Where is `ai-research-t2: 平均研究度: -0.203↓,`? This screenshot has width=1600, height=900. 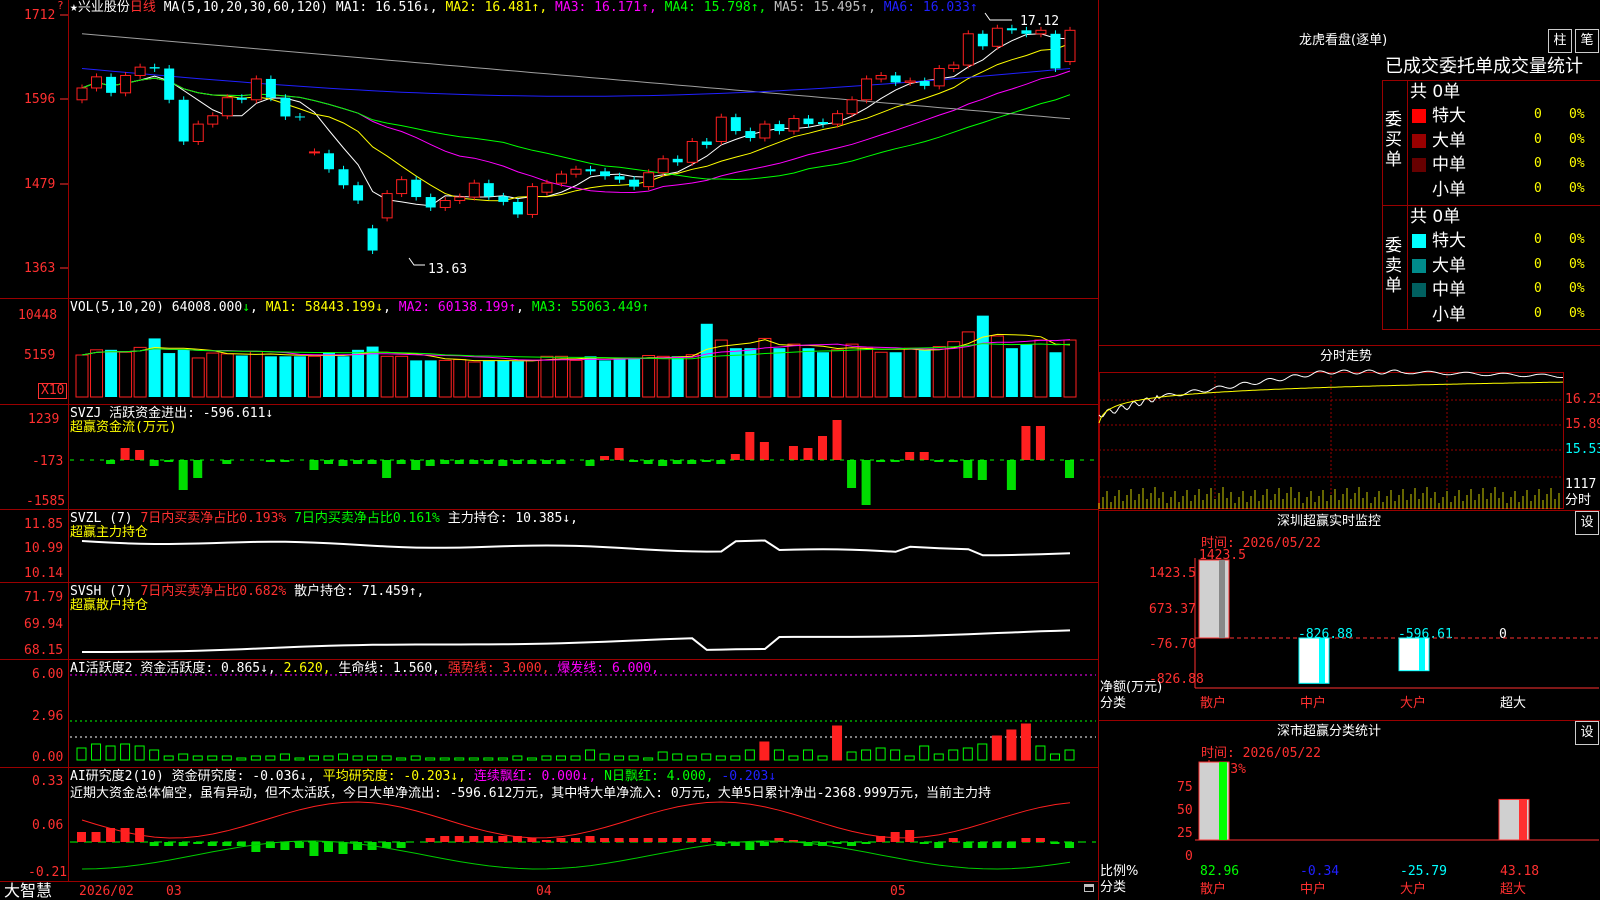
ai-research-t2: 平均研究度: -0.203↓, is located at coordinates (394, 776).